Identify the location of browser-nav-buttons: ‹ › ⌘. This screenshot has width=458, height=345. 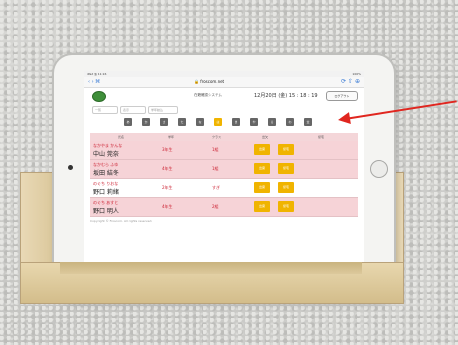
(94, 82).